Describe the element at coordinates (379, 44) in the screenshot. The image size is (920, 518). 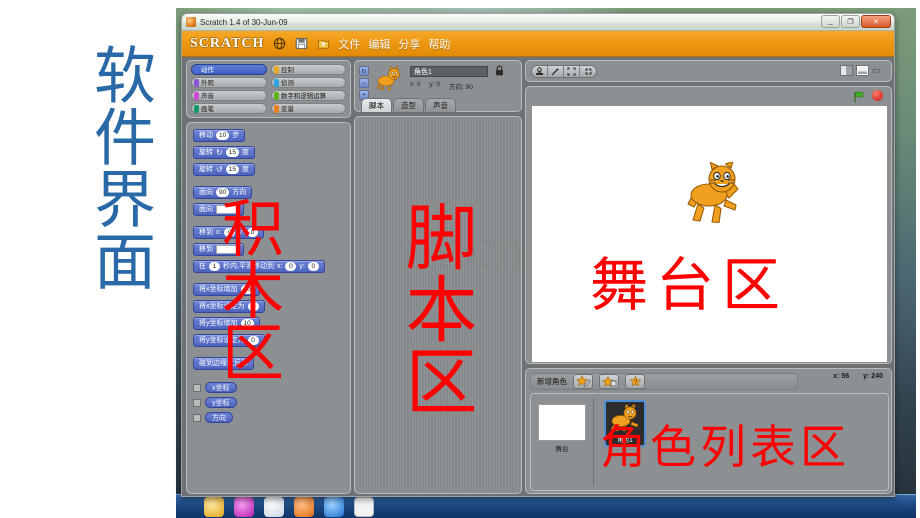
I see `menu-item-edit: 编辑` at that location.